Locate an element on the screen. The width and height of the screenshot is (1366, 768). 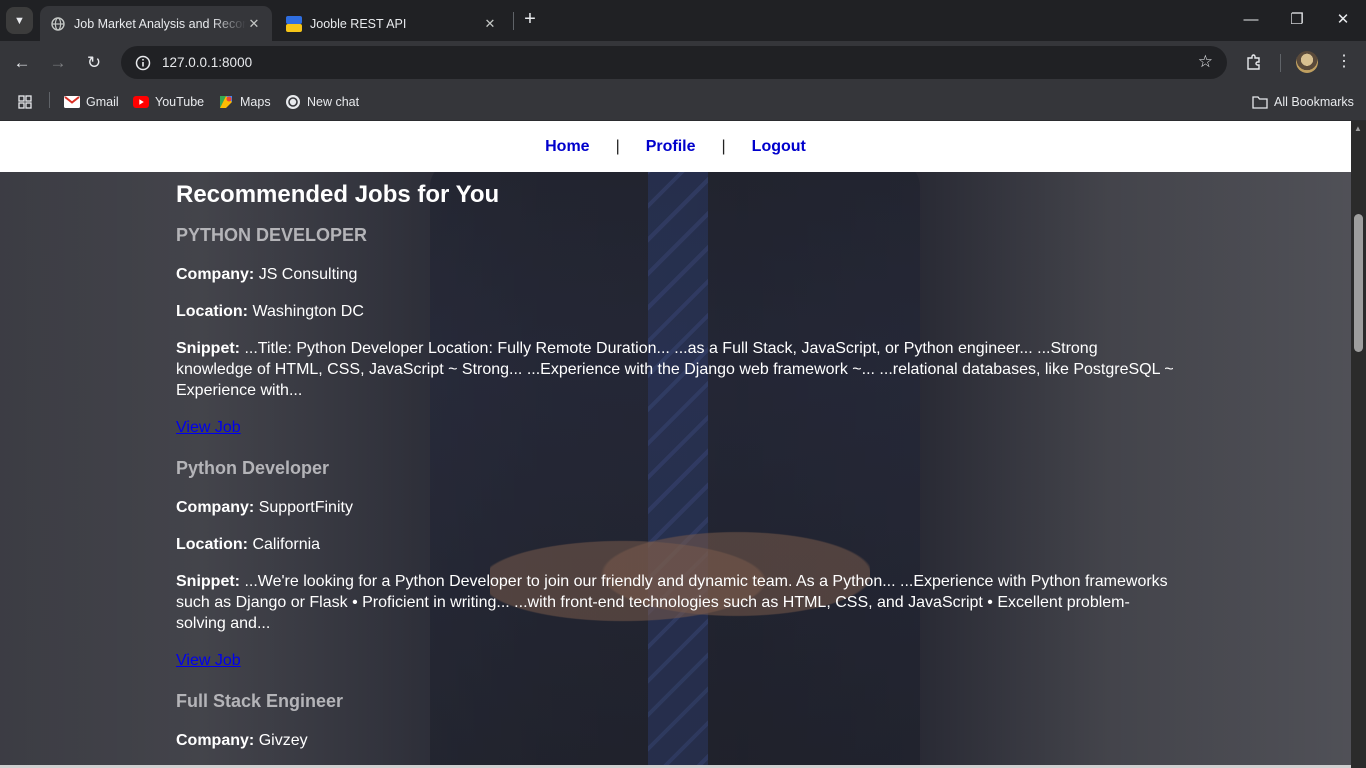
nav-profile-link: Profile is located at coordinates (671, 147).